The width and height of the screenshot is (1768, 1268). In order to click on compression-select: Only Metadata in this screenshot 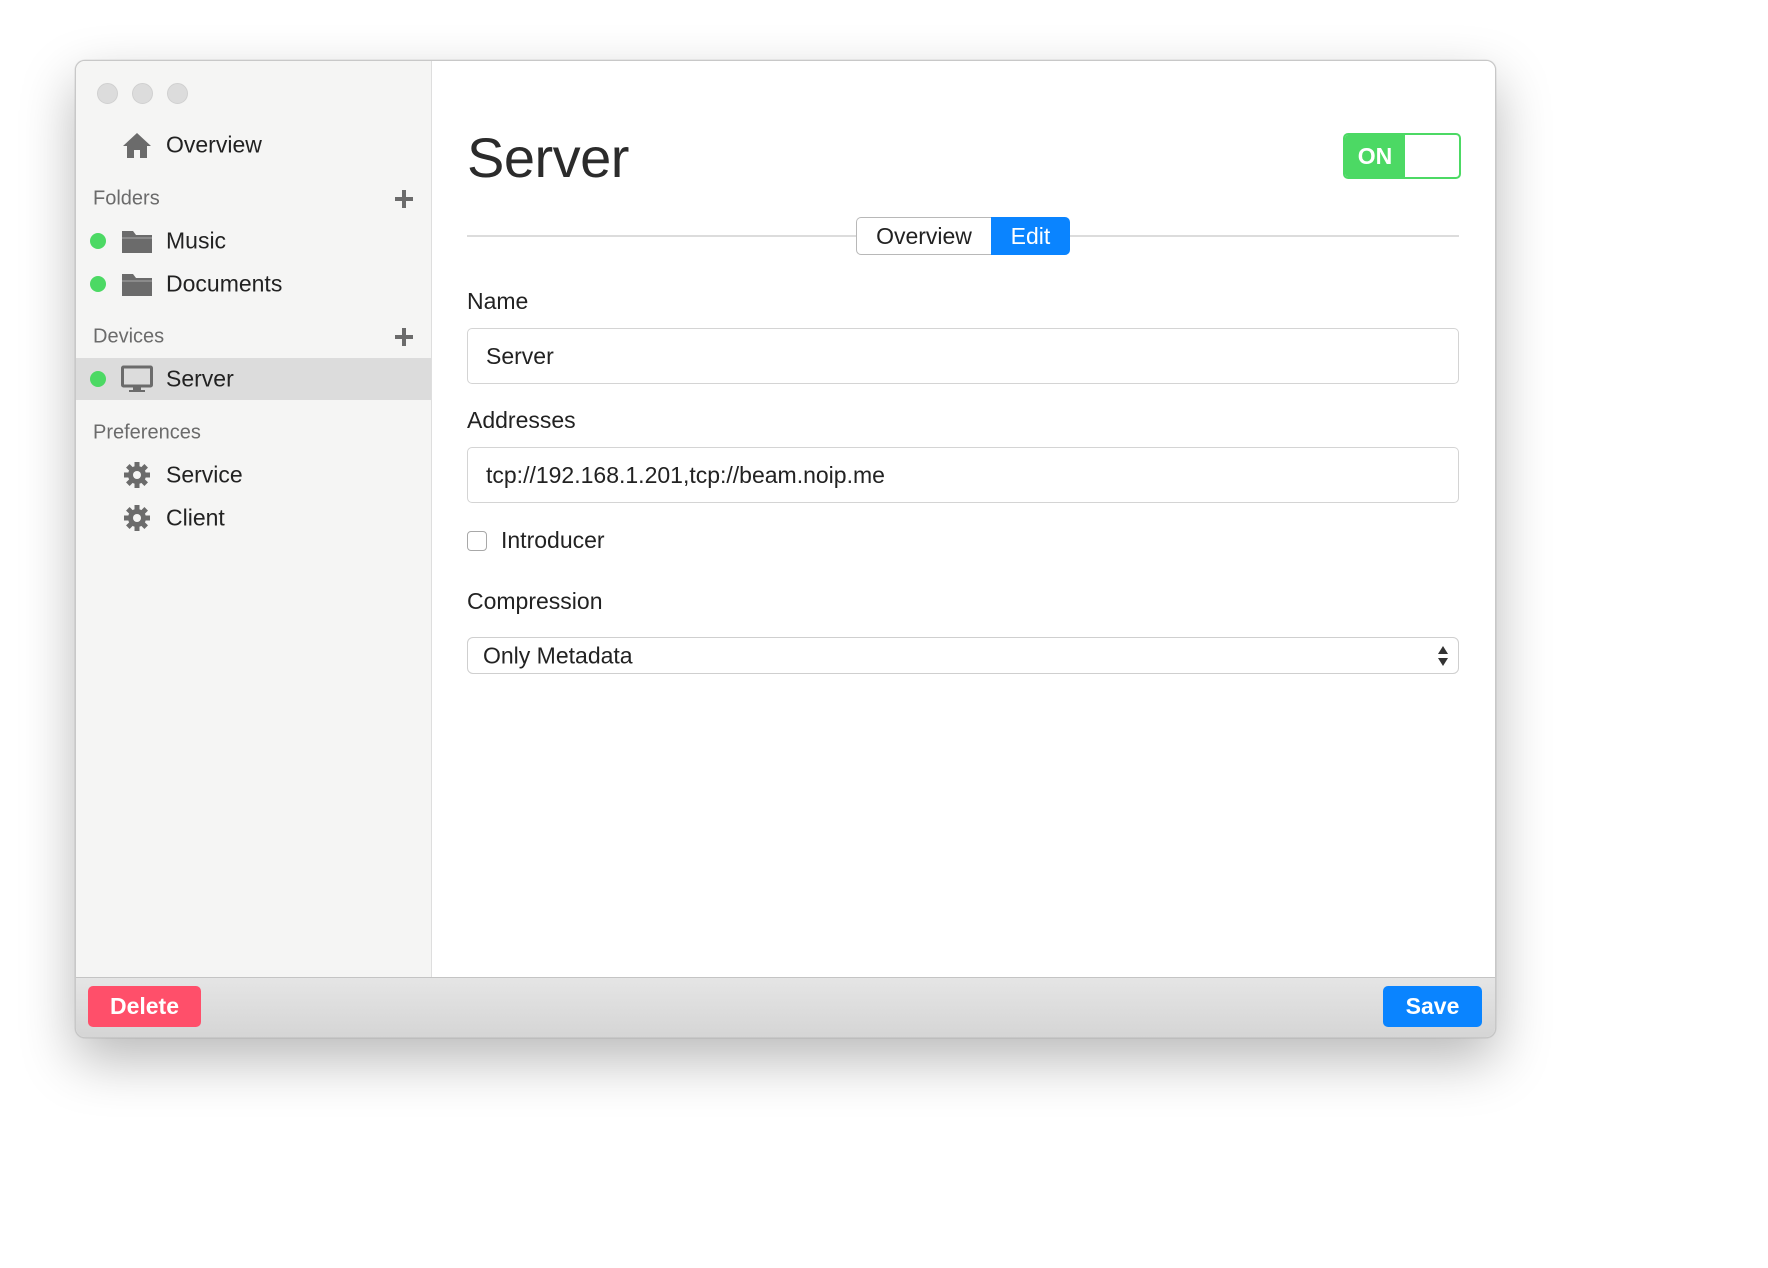, I will do `click(963, 655)`.